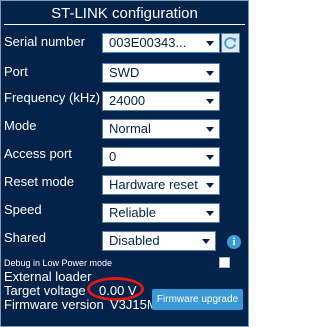 The width and height of the screenshot is (320, 327). What do you see at coordinates (161, 213) in the screenshot?
I see `speed-select: Reliable` at bounding box center [161, 213].